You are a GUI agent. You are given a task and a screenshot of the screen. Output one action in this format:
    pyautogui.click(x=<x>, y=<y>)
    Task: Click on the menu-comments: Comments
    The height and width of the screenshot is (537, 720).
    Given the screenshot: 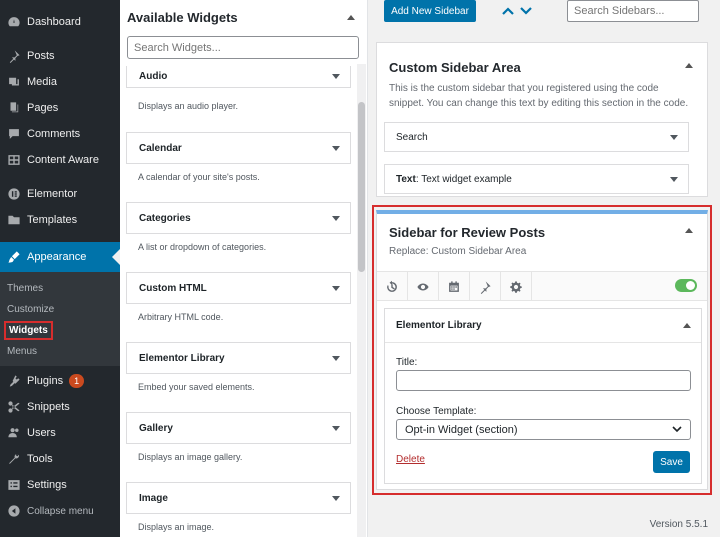 What is the action you would take?
    pyautogui.click(x=60, y=134)
    